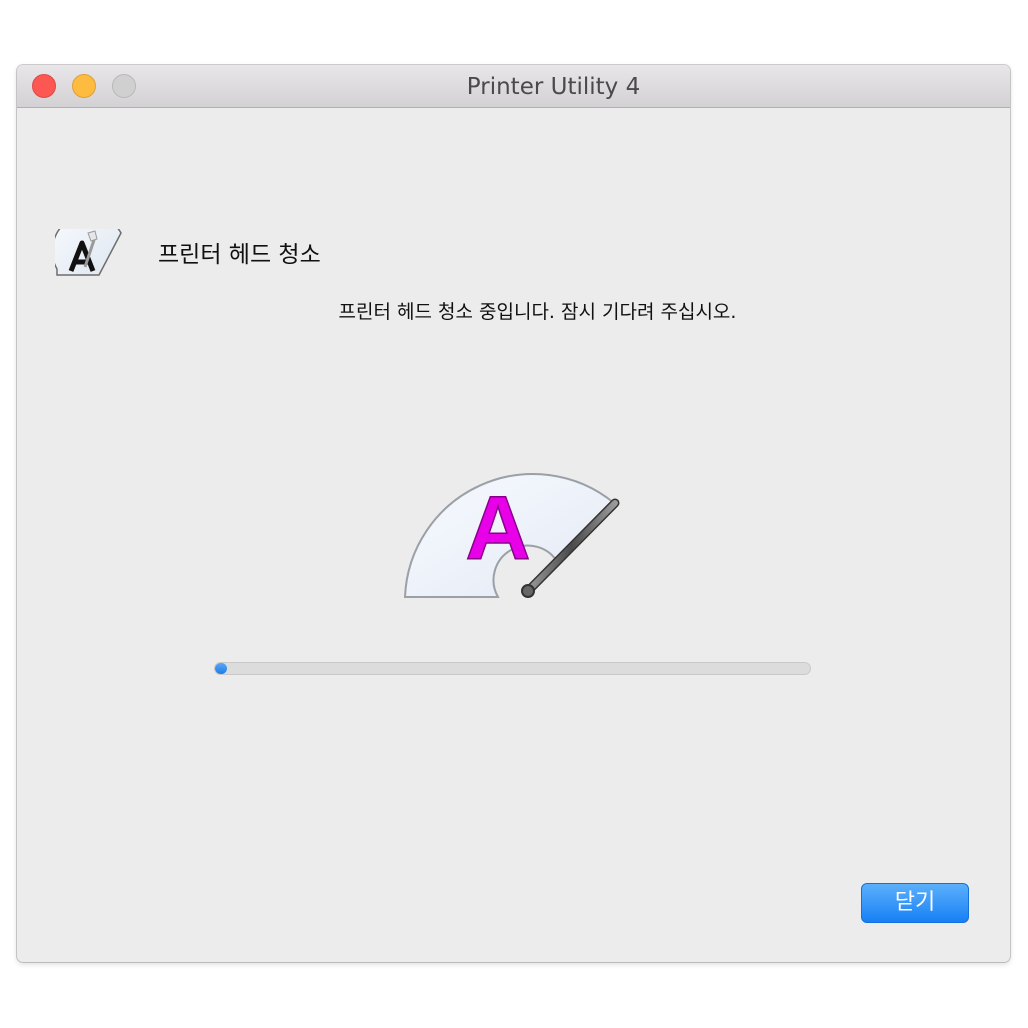 The image size is (1028, 1028). What do you see at coordinates (498, 529) in the screenshot?
I see `illustration-letter: A` at bounding box center [498, 529].